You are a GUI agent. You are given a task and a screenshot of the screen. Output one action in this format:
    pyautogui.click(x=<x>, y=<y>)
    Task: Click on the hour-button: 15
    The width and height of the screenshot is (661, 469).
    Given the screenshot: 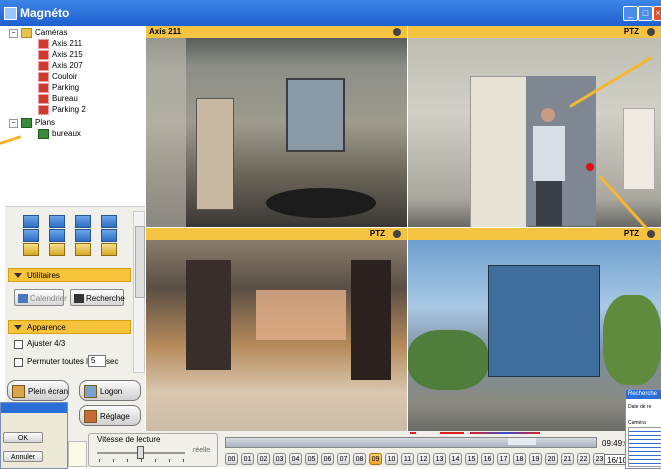 What is the action you would take?
    pyautogui.click(x=471, y=459)
    